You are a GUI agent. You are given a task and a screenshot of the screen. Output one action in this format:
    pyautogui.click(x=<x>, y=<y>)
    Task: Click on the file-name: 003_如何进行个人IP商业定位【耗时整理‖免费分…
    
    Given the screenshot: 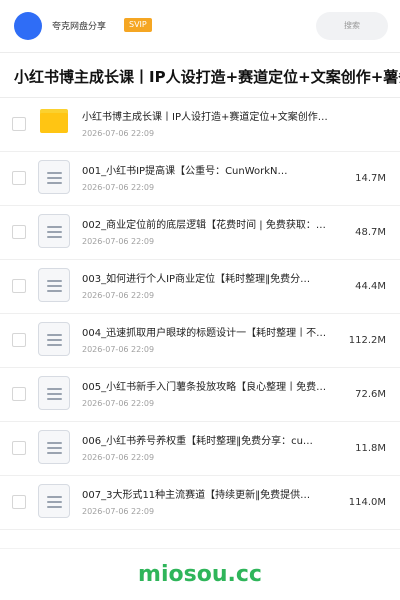 What is the action you would take?
    pyautogui.click(x=196, y=279)
    